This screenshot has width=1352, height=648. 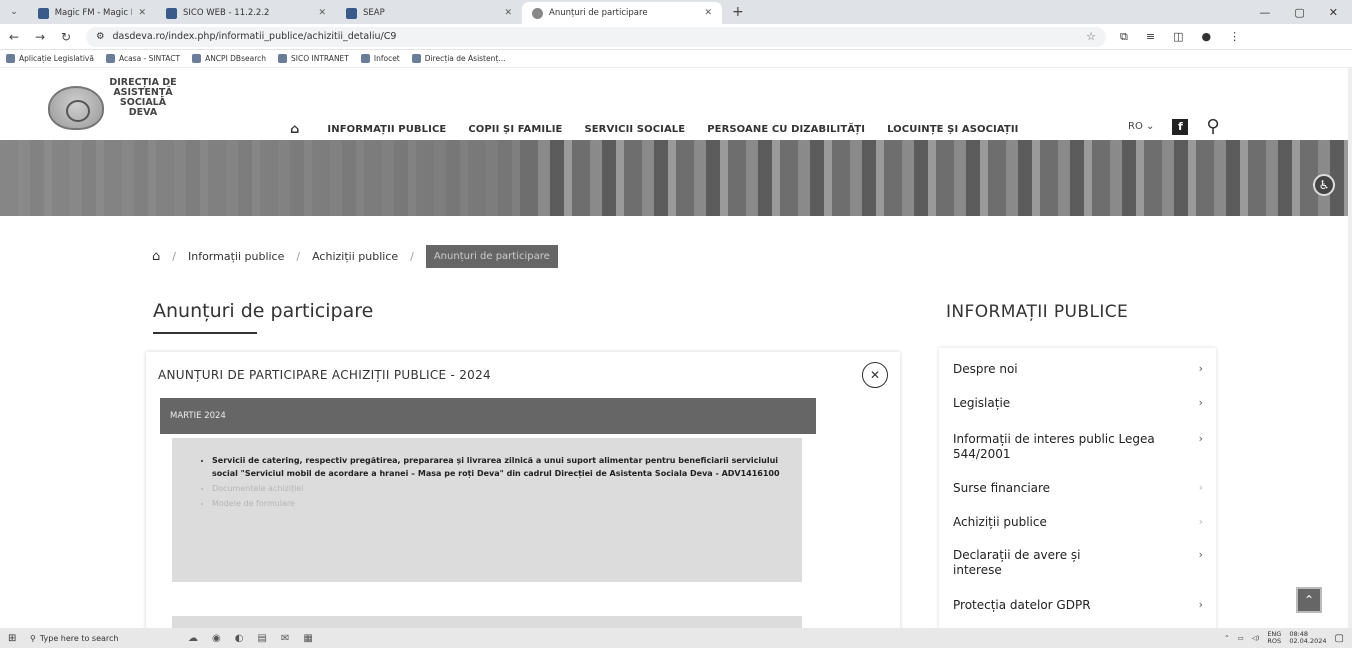 I want to click on logo-line: DEVA, so click(x=143, y=112).